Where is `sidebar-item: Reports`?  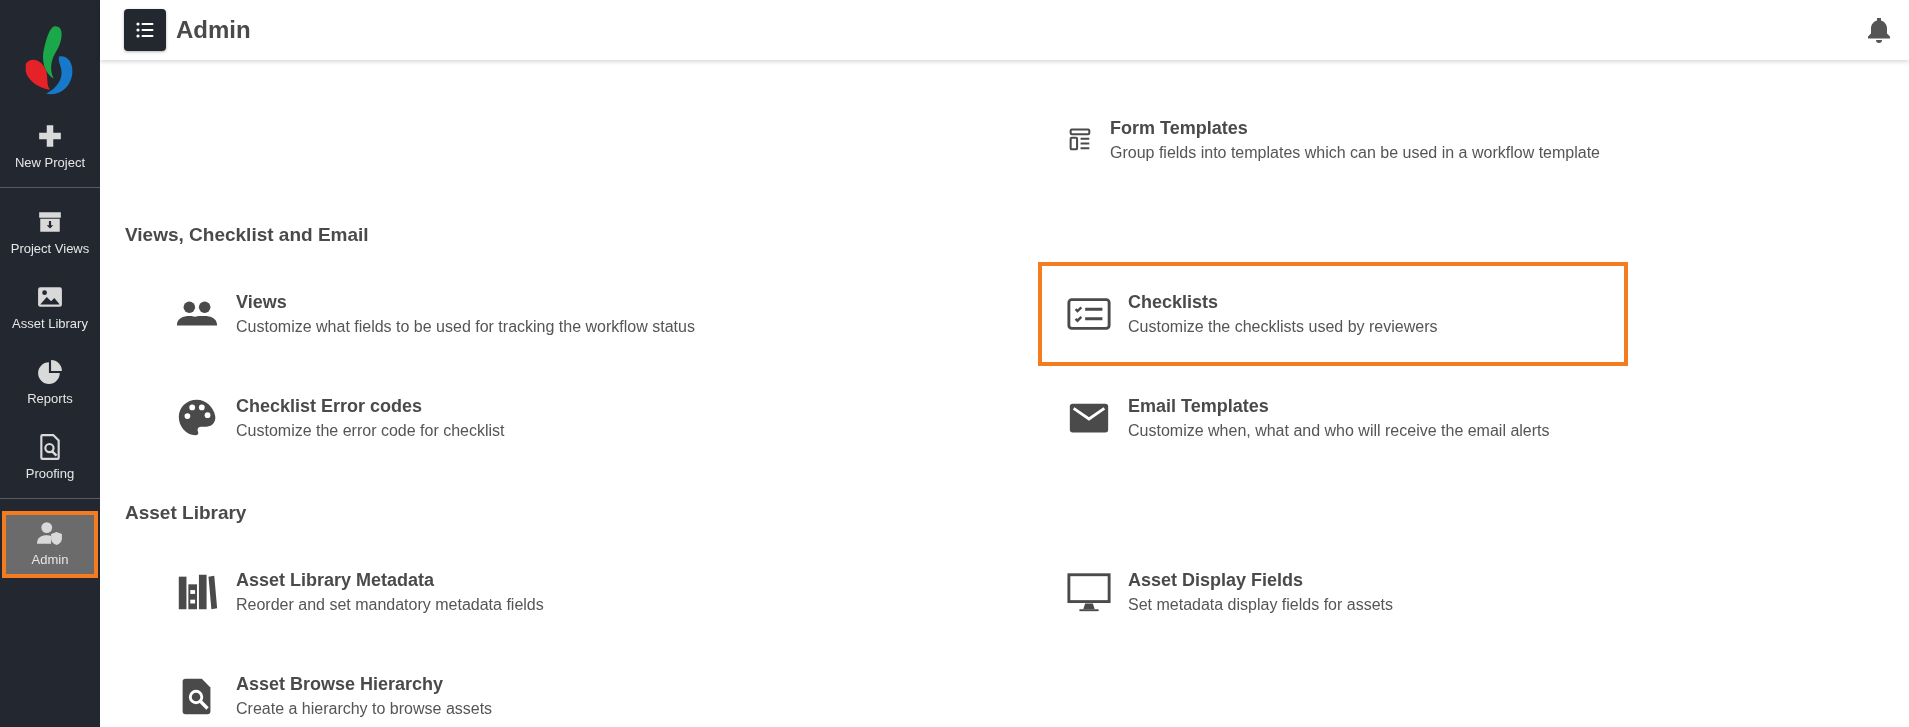 sidebar-item: Reports is located at coordinates (50, 383).